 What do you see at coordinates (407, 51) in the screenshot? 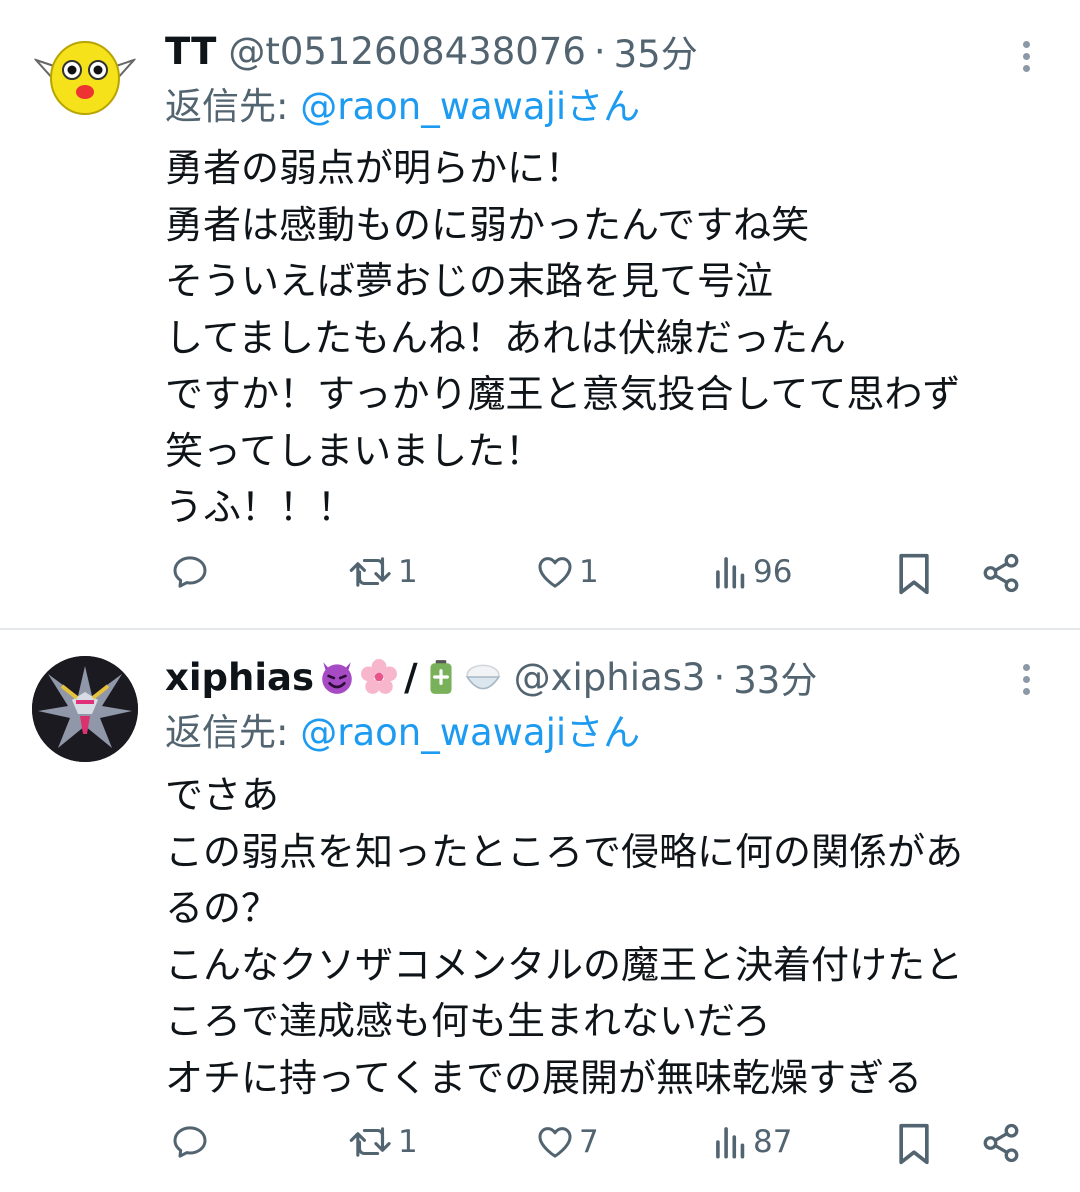
I see `user-handle: @t0512608438076` at bounding box center [407, 51].